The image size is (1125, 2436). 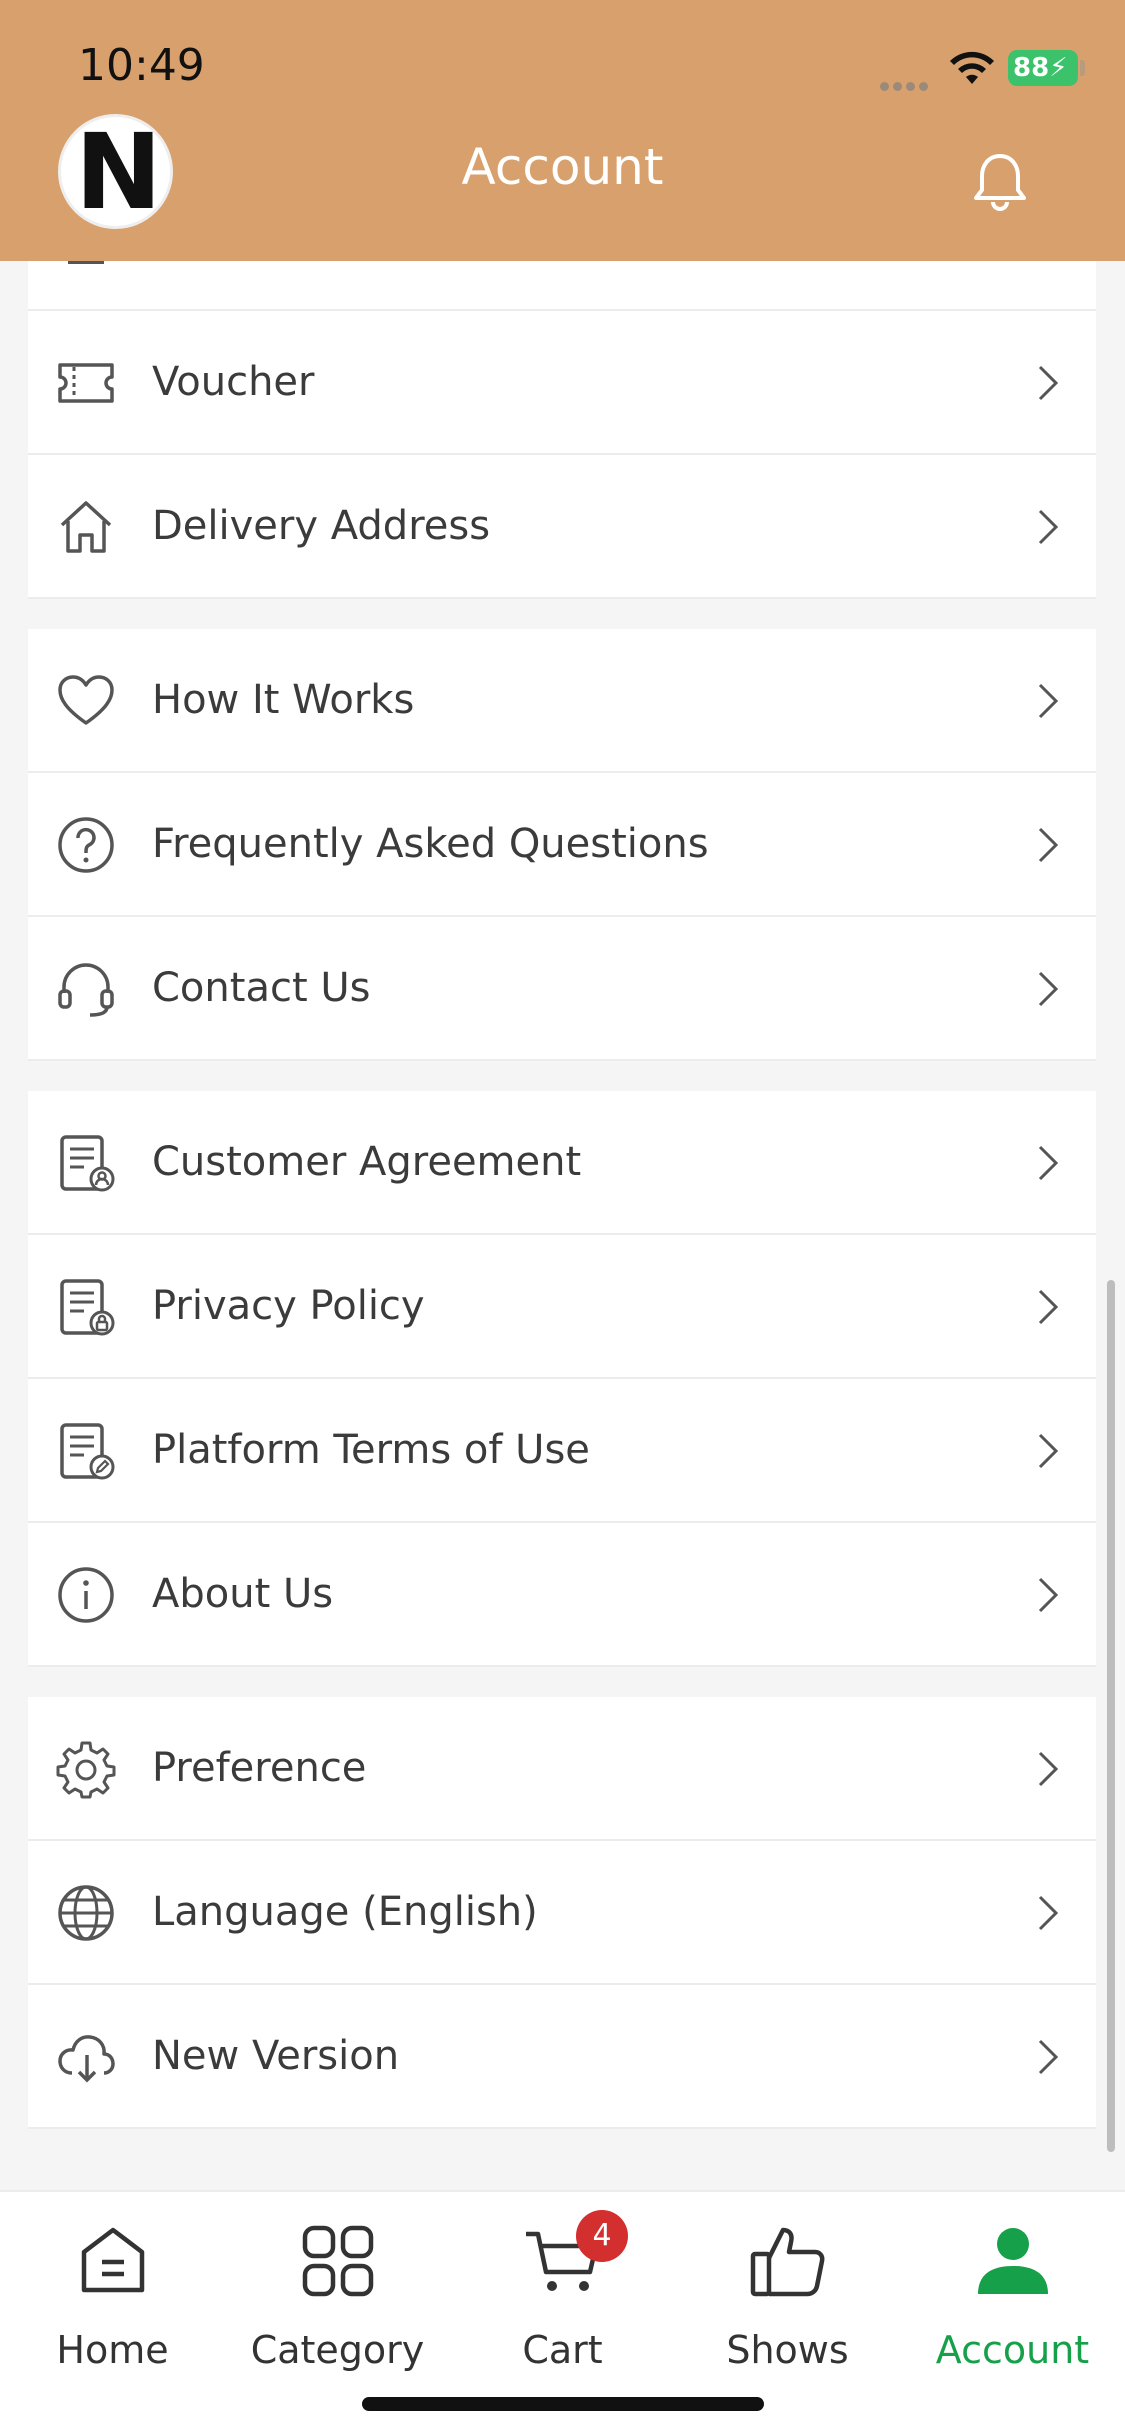 What do you see at coordinates (86, 700) in the screenshot?
I see `heart-icon` at bounding box center [86, 700].